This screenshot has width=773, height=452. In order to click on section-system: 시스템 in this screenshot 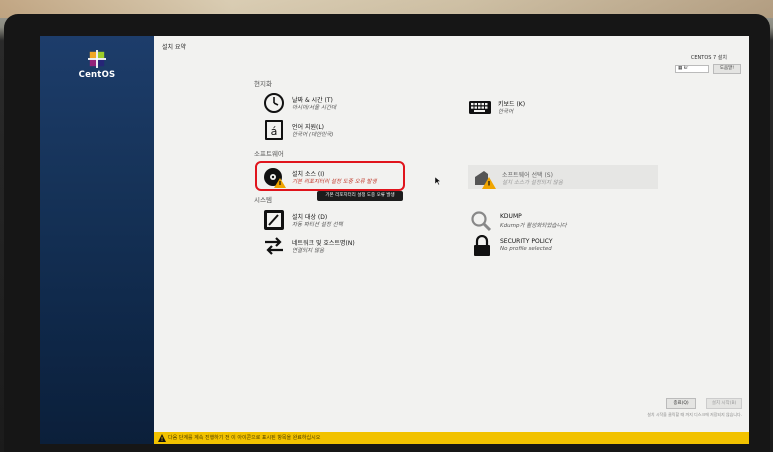, I will do `click(263, 200)`.